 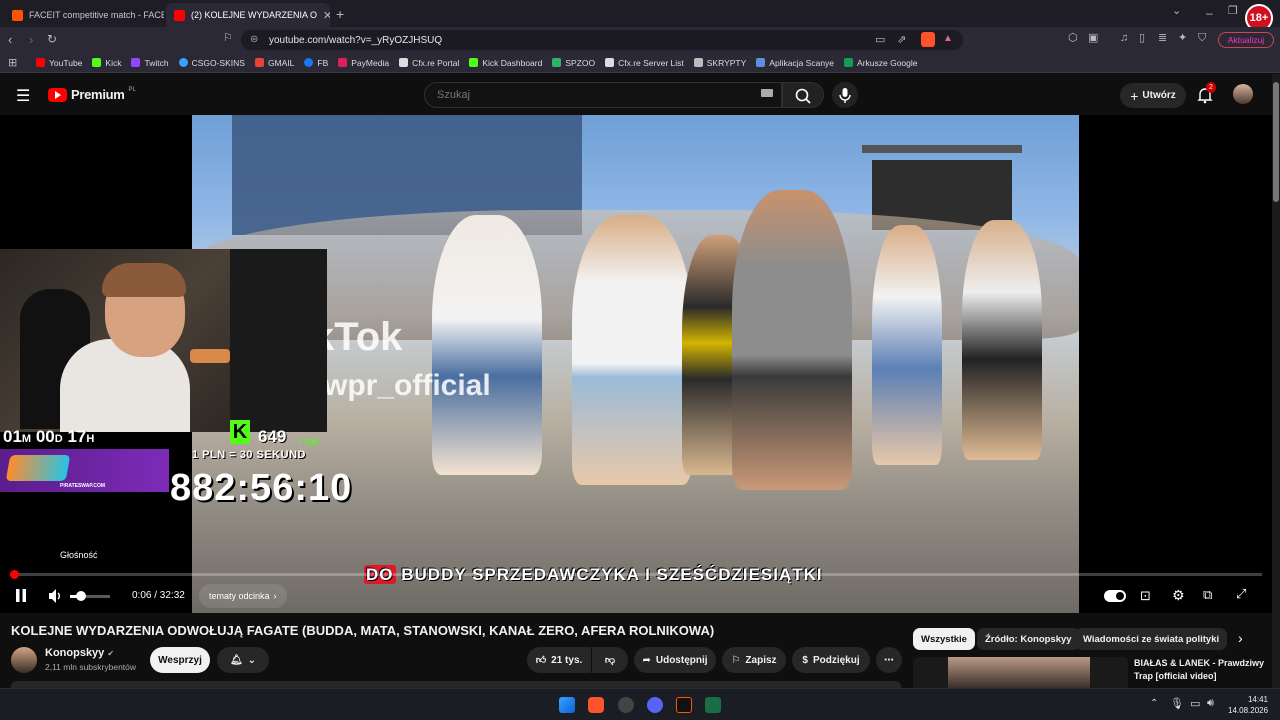 I want to click on subscription-bell-button: 🔔︎ ⌄, so click(x=243, y=660).